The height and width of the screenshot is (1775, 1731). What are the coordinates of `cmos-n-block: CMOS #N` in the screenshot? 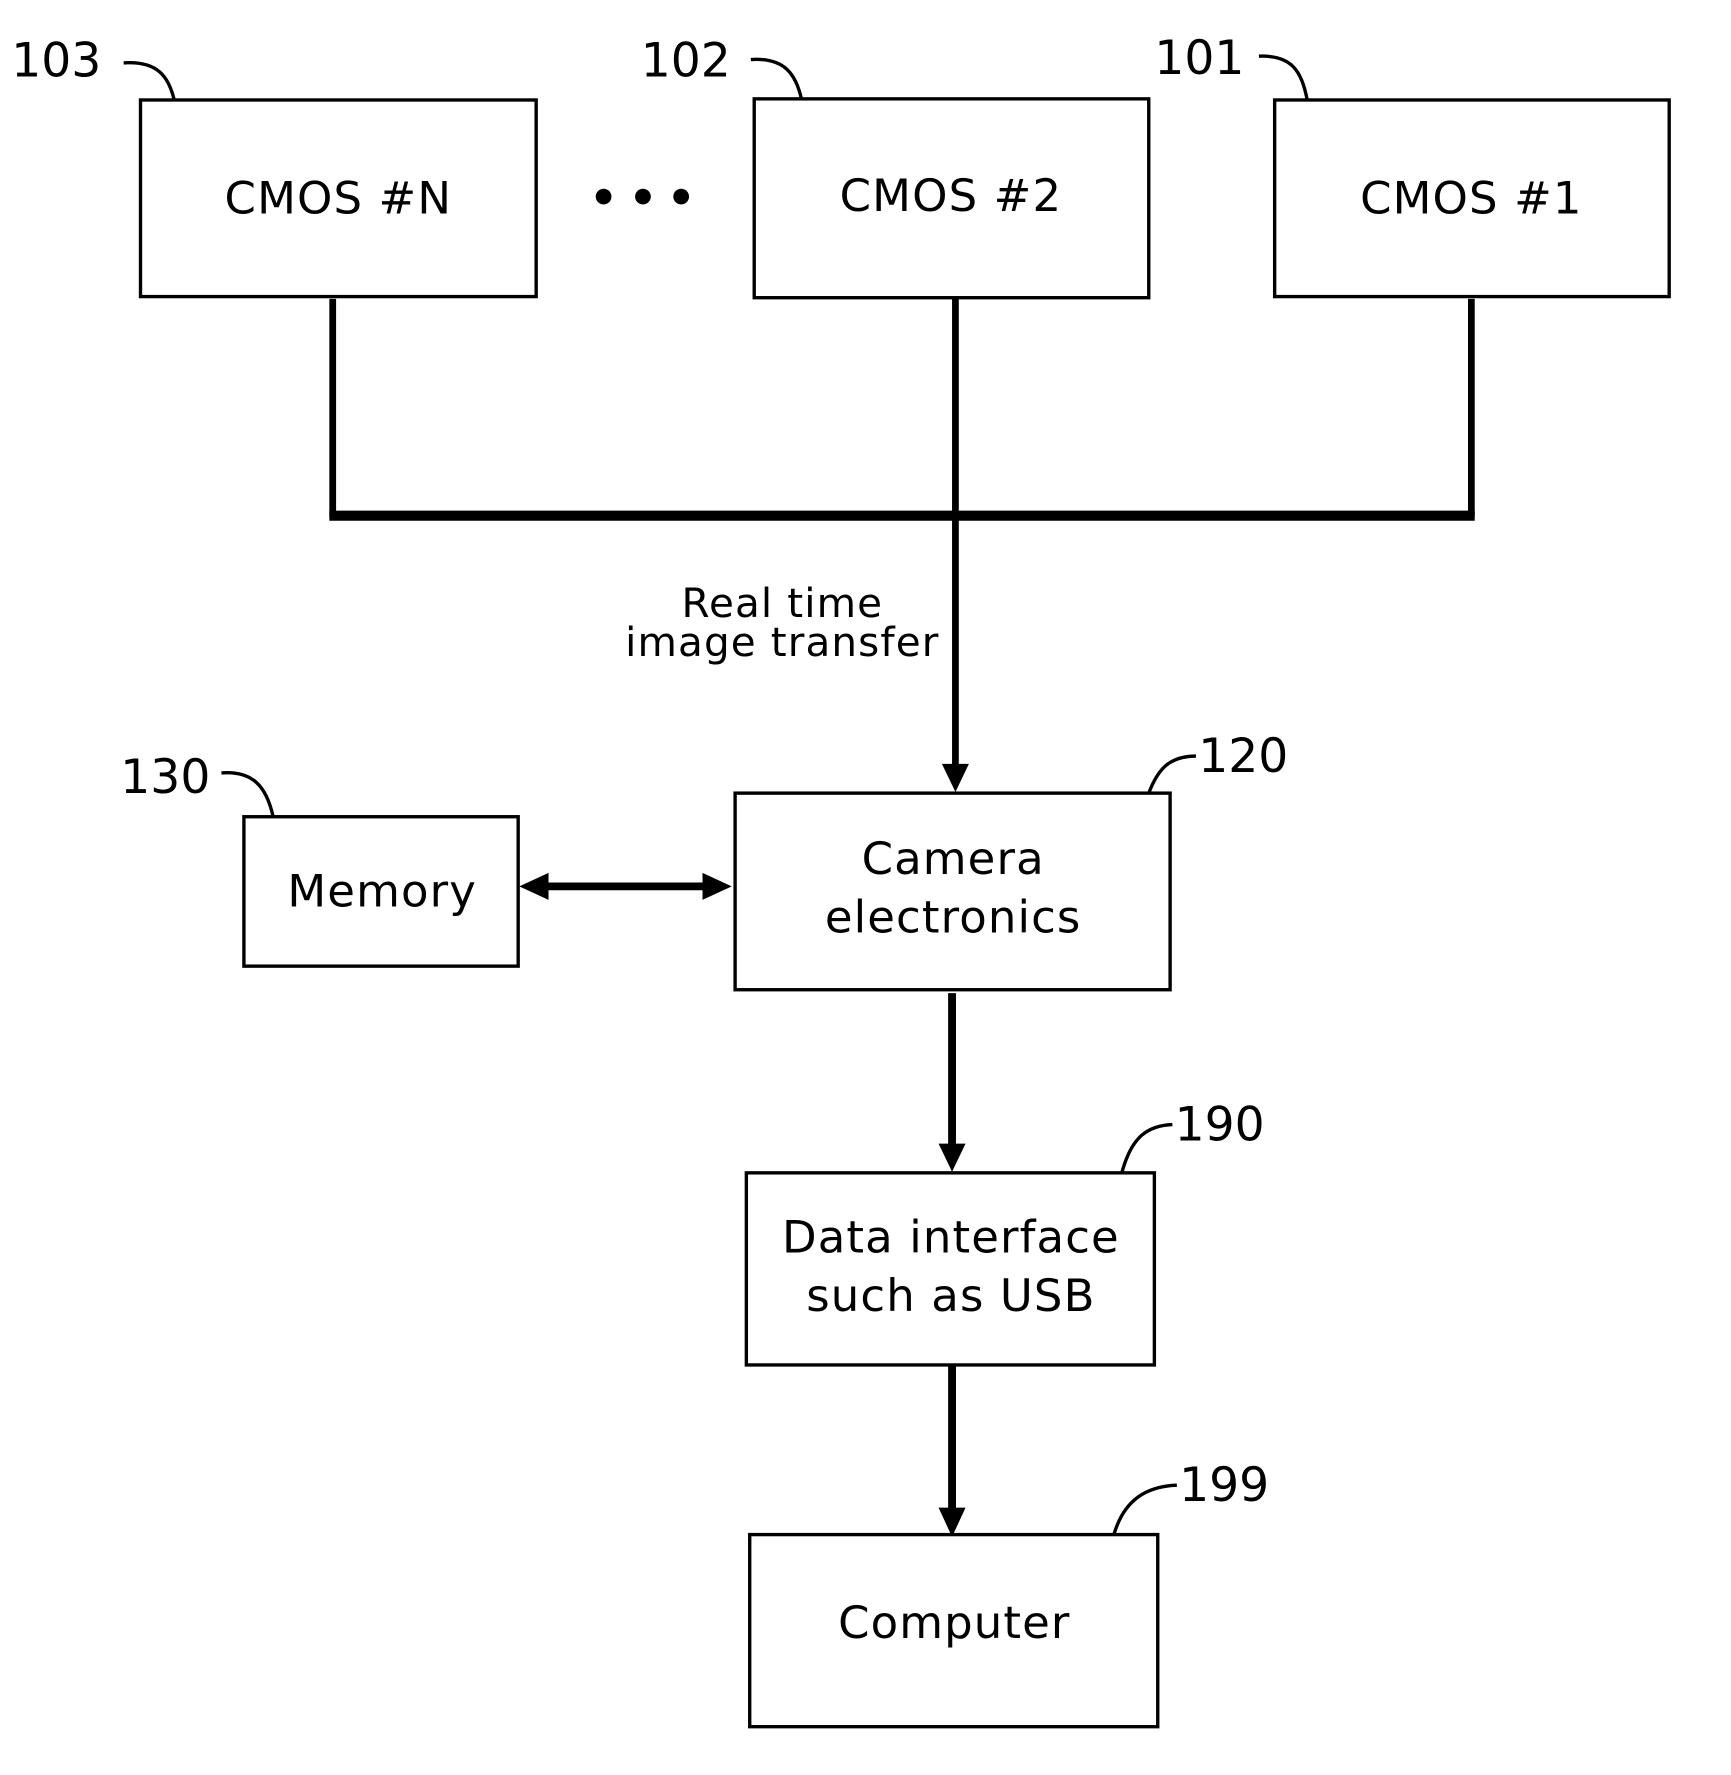 It's located at (338, 198).